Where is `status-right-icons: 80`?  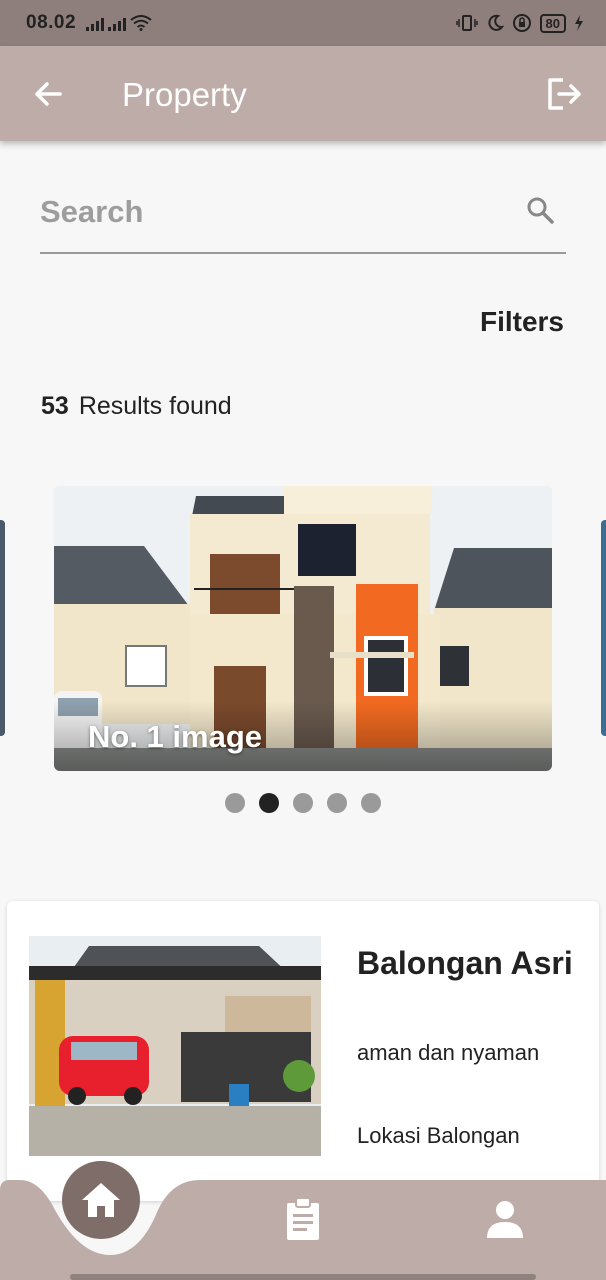
status-right-icons: 80 is located at coordinates (519, 23).